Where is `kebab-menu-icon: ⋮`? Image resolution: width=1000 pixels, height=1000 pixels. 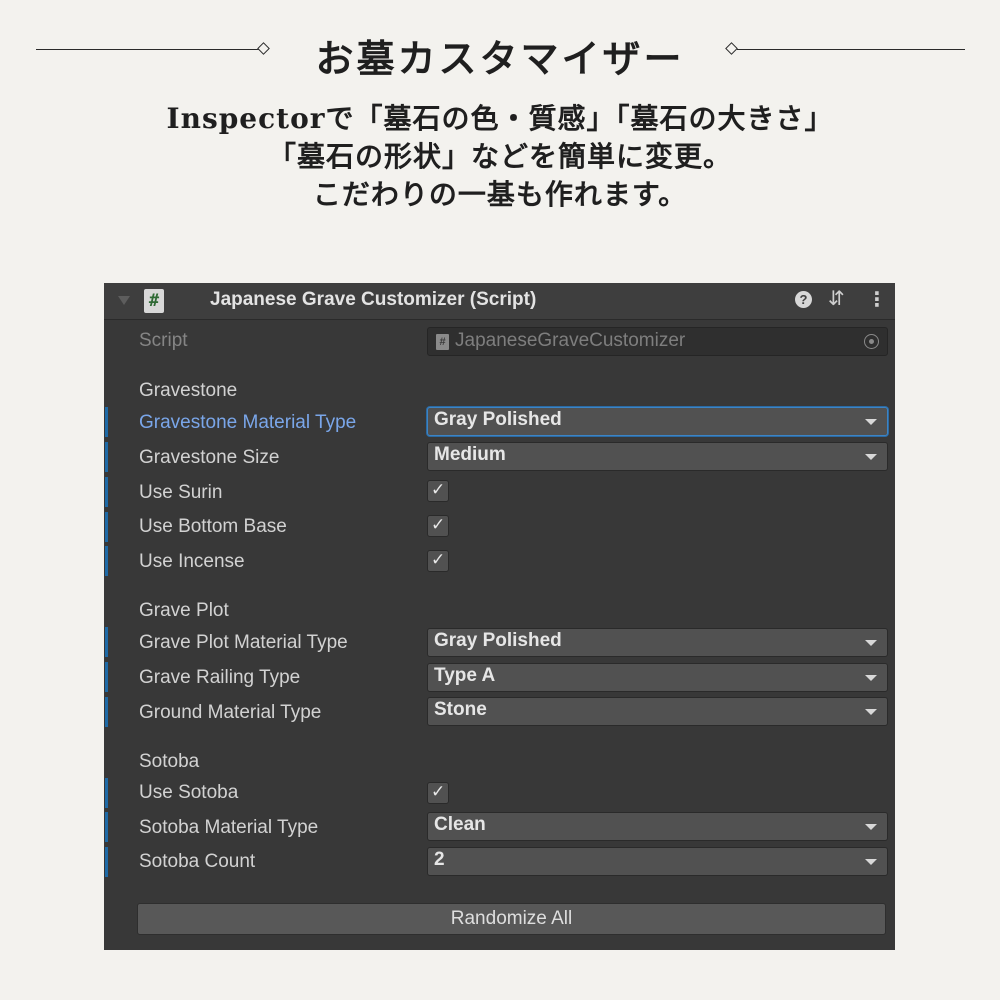 kebab-menu-icon: ⋮ is located at coordinates (877, 299).